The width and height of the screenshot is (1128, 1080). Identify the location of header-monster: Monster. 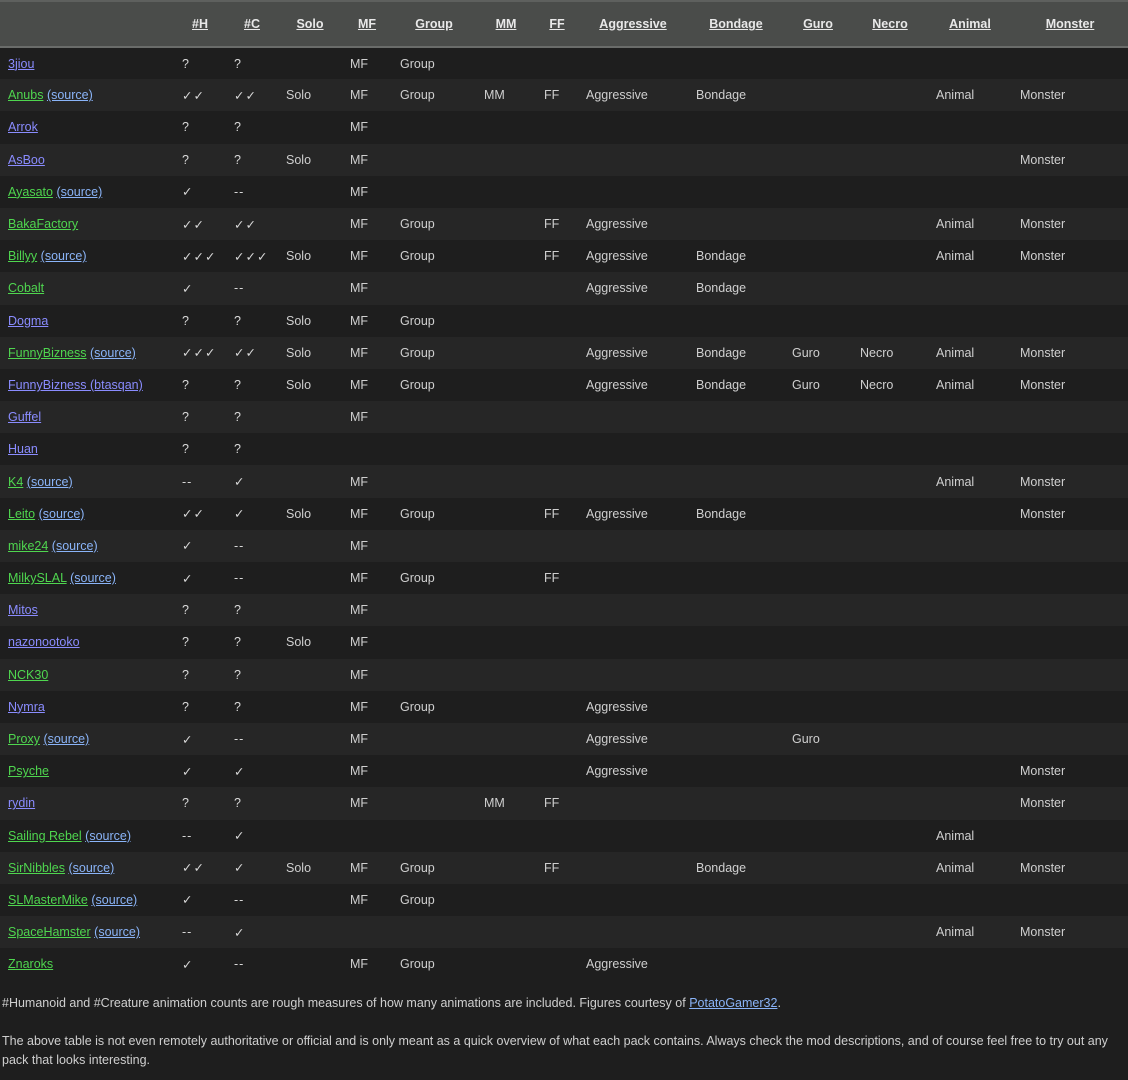
(1070, 24).